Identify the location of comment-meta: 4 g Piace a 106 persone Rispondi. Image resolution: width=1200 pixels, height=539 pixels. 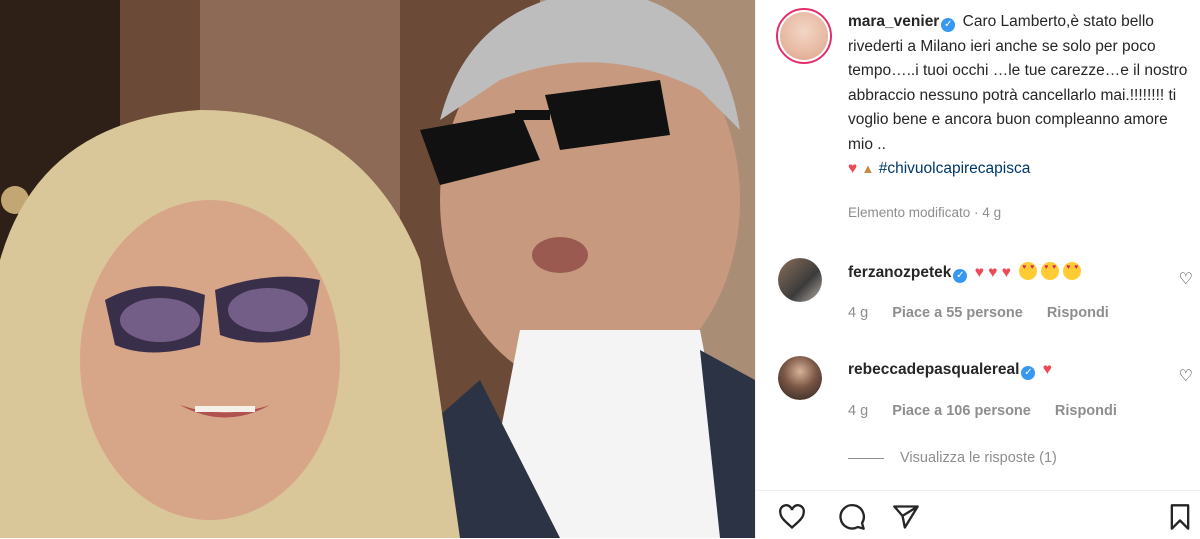
(992, 411).